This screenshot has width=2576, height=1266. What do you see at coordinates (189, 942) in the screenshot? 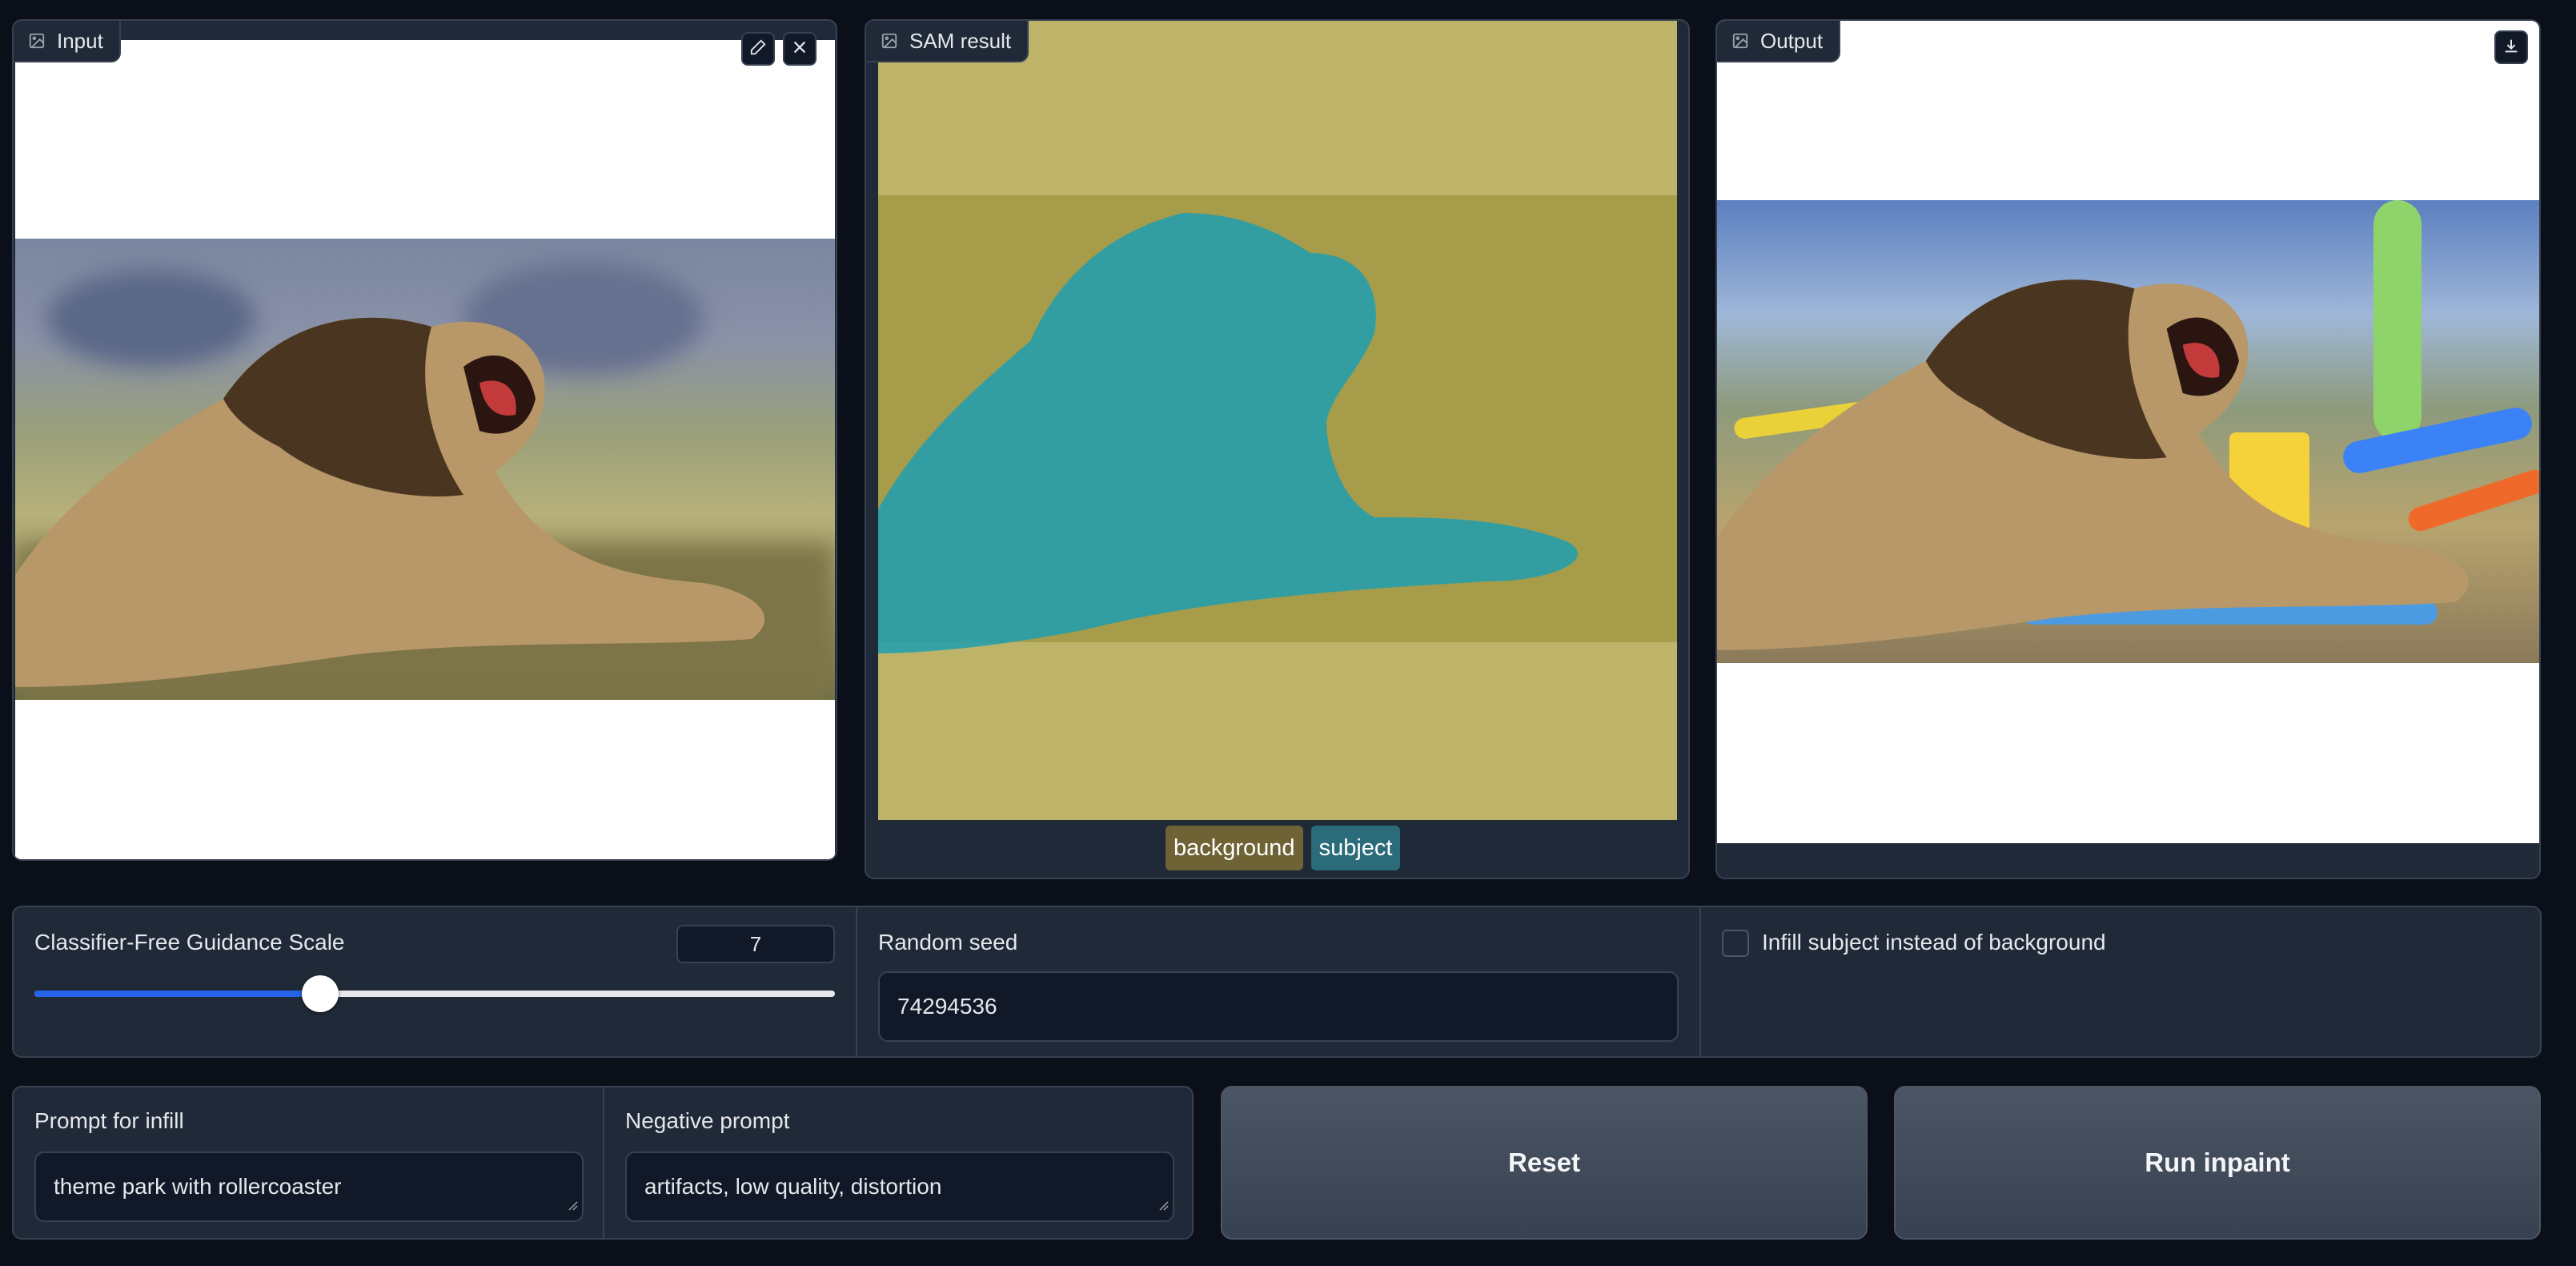
I see `cfg-scale-label: Classifier-Free Guidance Scale` at bounding box center [189, 942].